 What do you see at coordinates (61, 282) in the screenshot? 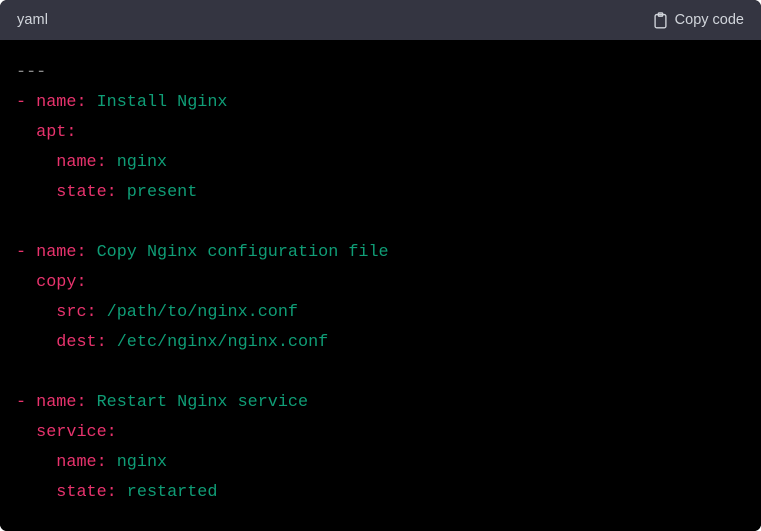
I see `code-token-key: copy:` at bounding box center [61, 282].